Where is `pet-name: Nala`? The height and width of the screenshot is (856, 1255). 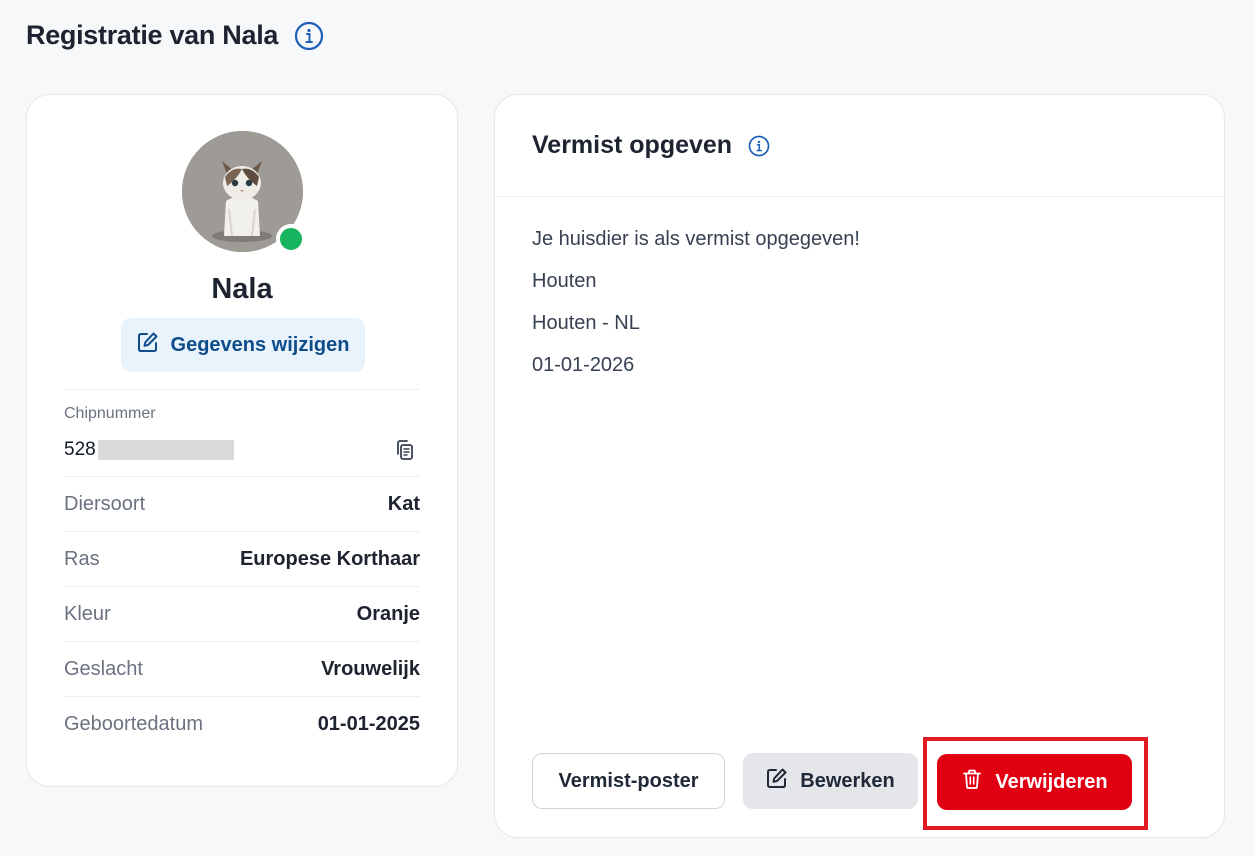 pet-name: Nala is located at coordinates (242, 289).